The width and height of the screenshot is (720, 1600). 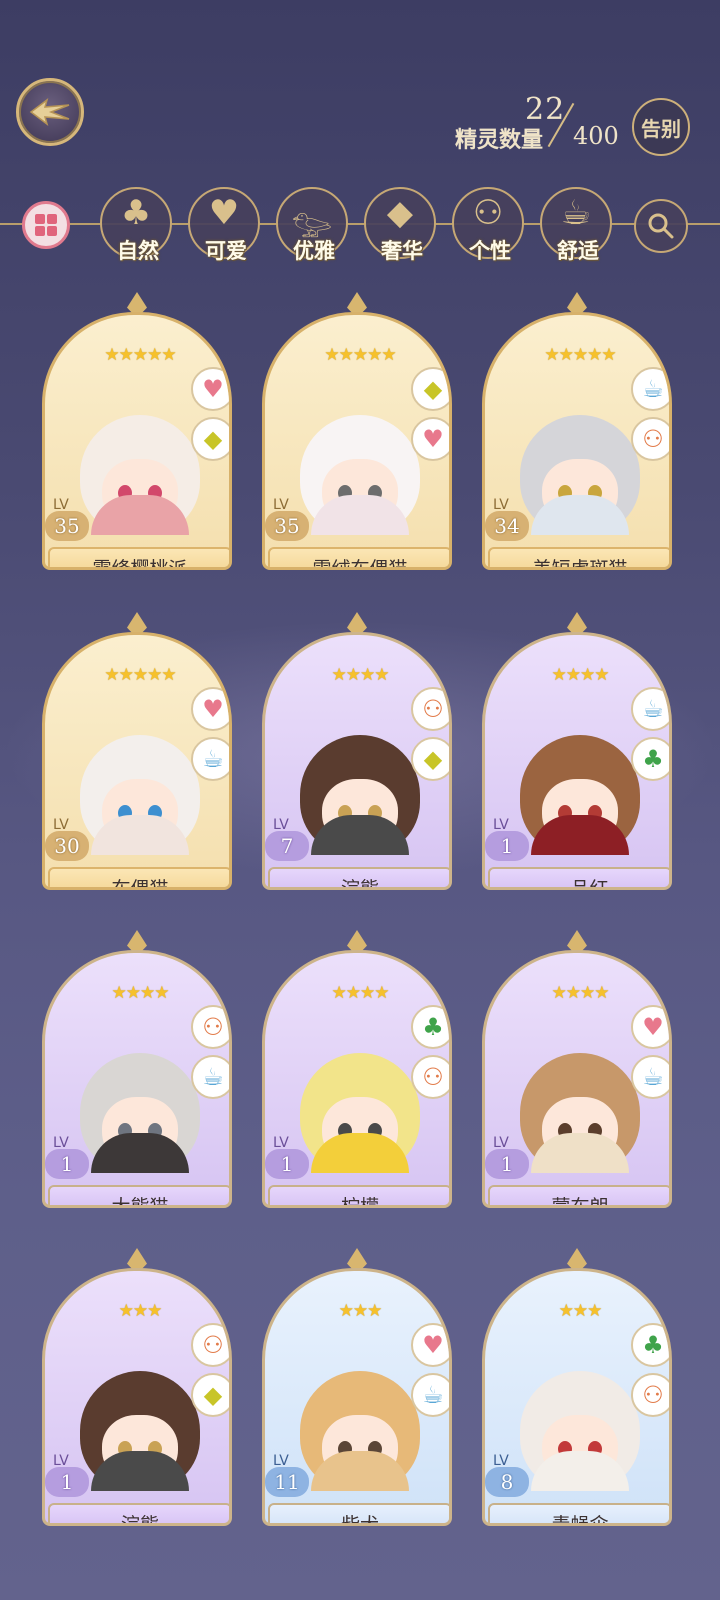 I want to click on spirit-card: ★★★★ ⚇ ☕ LV 1 大熊猫, so click(x=137, y=1069).